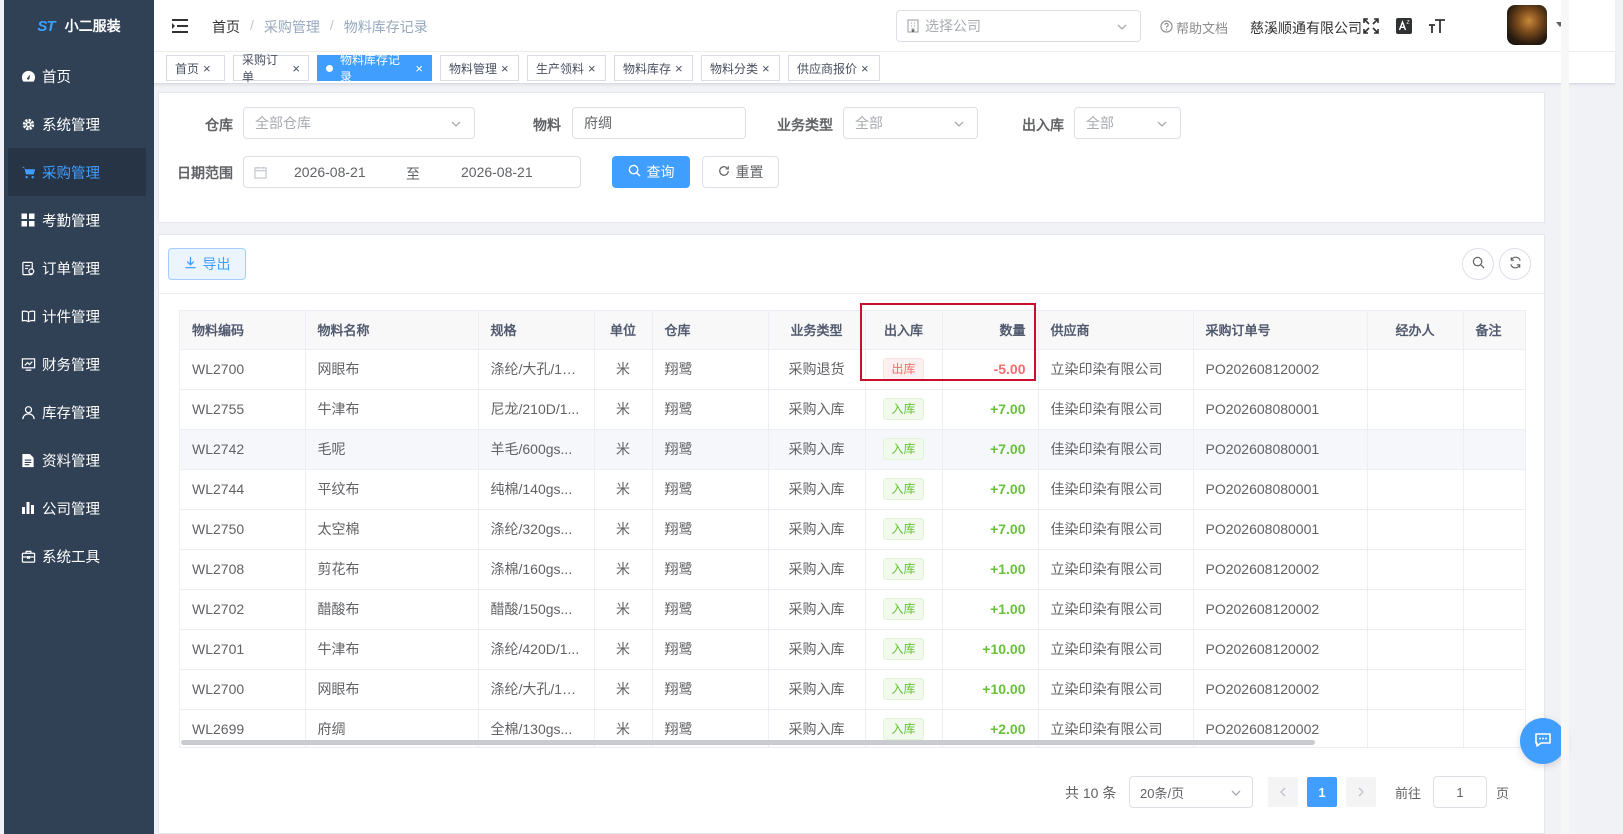 Image resolution: width=1623 pixels, height=834 pixels. Describe the element at coordinates (959, 125) in the screenshot. I see `chevron-down-icon` at that location.